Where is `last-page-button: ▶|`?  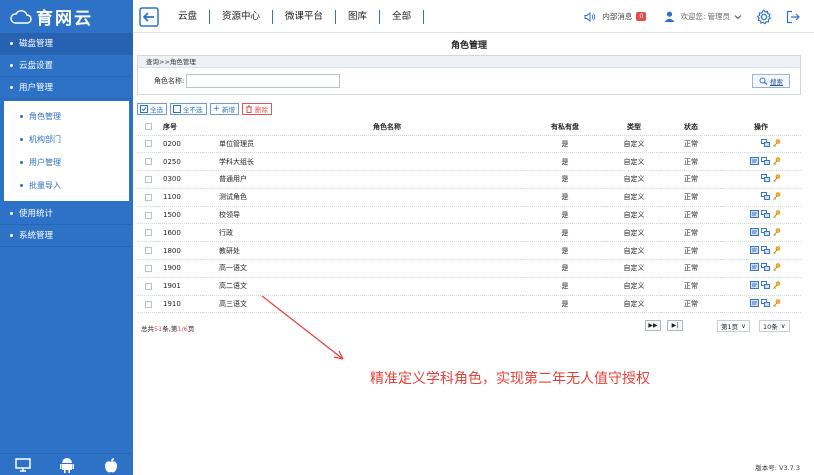
last-page-button: ▶| is located at coordinates (675, 326).